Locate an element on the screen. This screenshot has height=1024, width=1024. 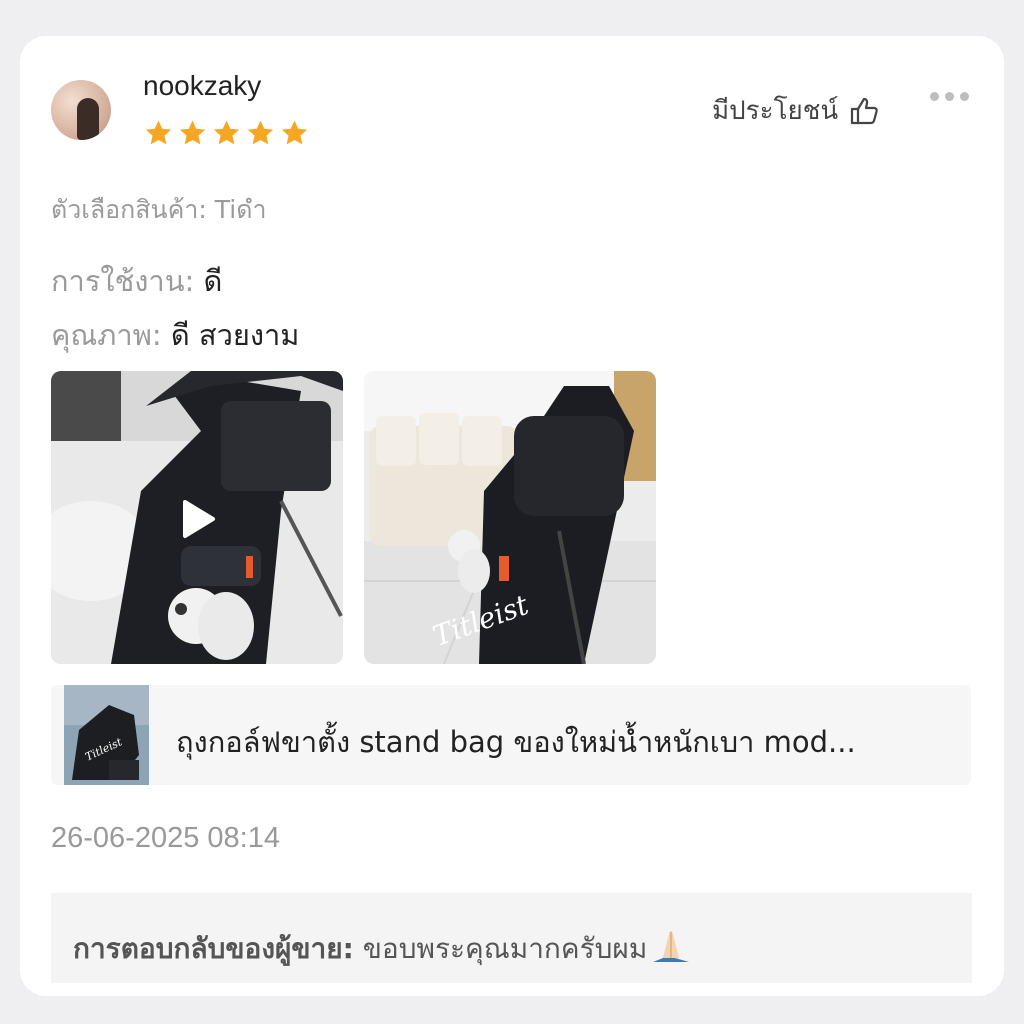
attribute-usage: การใช้งาน: ดี is located at coordinates (136, 281).